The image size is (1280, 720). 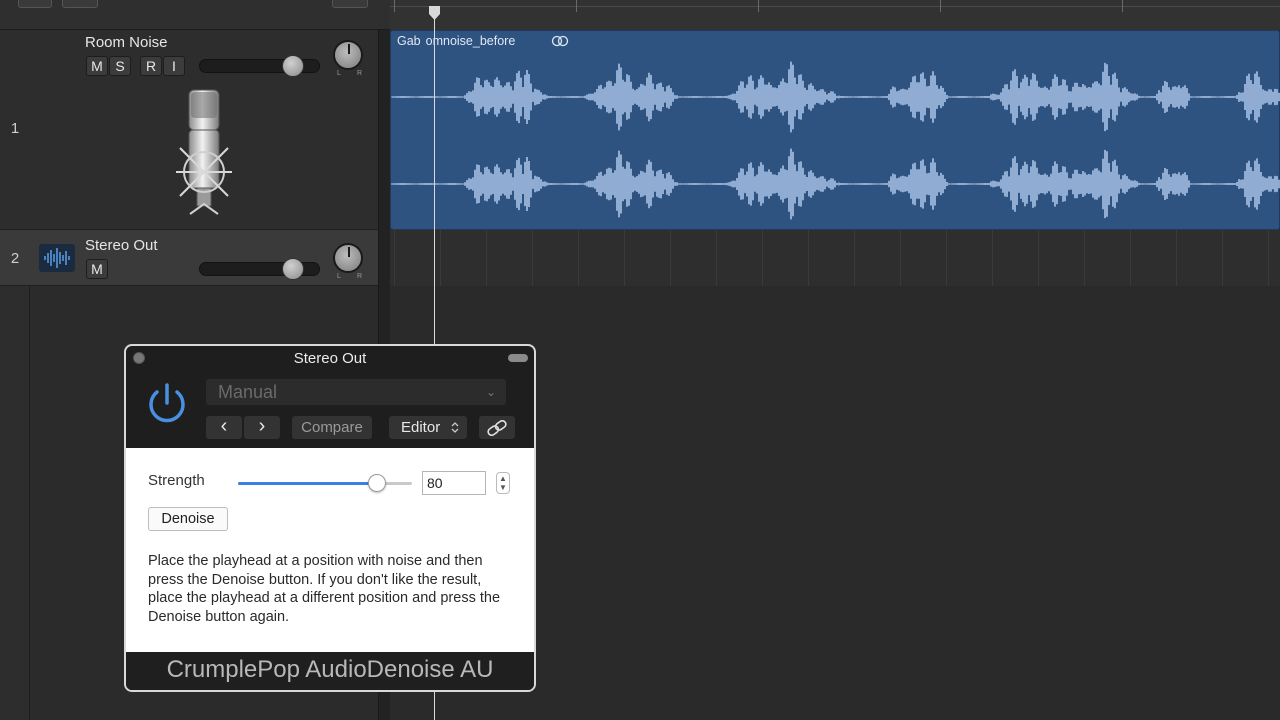 I want to click on timeline-ruler, so click(x=835, y=15).